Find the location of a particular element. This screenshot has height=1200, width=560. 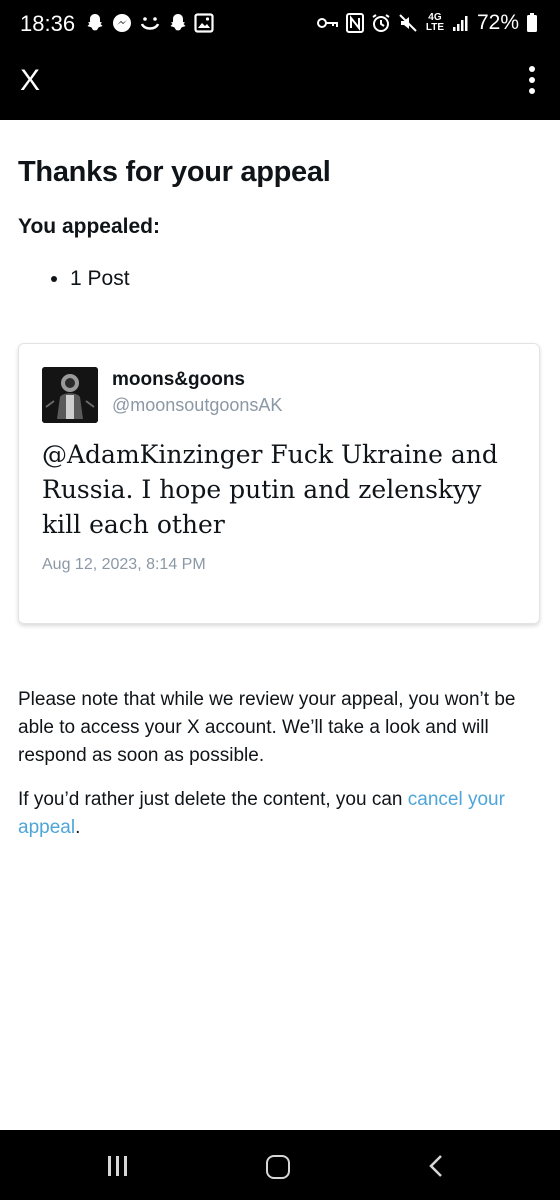

signal-icon is located at coordinates (461, 23).